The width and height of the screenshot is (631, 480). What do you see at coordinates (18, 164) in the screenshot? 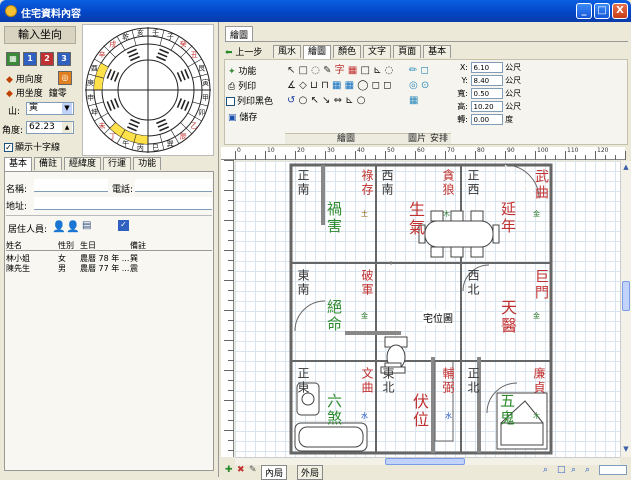
I see `tab-basic: 基本` at bounding box center [18, 164].